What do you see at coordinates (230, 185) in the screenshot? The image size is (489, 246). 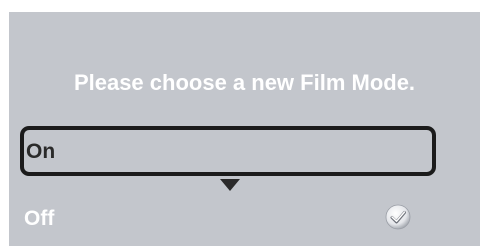 I see `down-arrow-icon` at bounding box center [230, 185].